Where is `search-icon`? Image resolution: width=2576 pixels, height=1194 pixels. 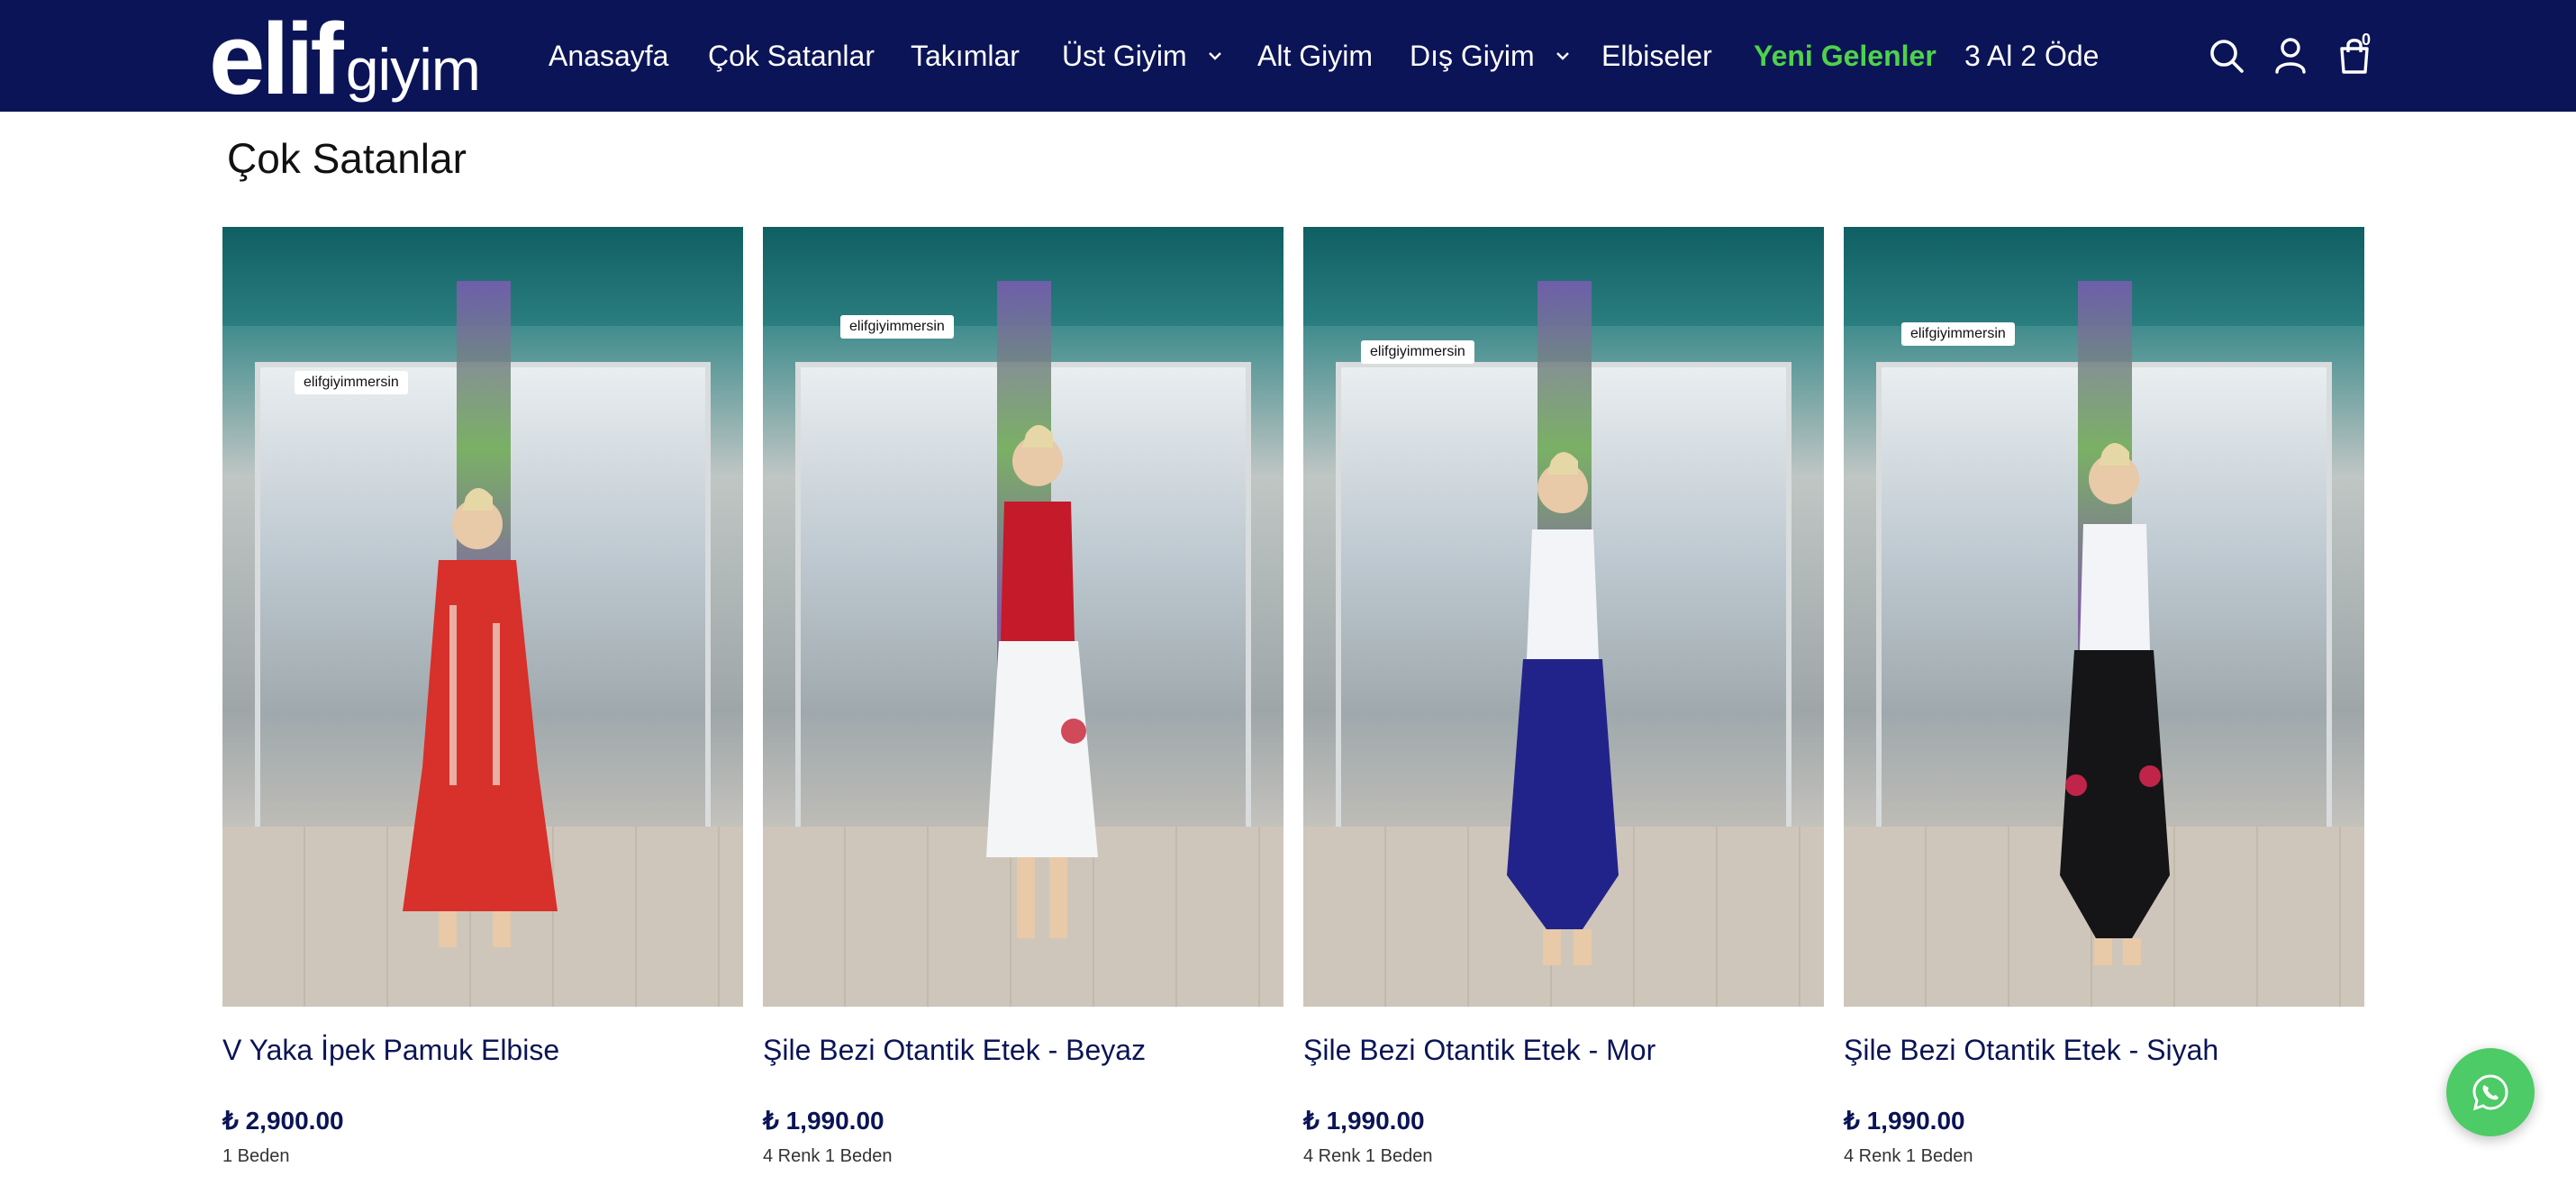
search-icon is located at coordinates (2226, 55).